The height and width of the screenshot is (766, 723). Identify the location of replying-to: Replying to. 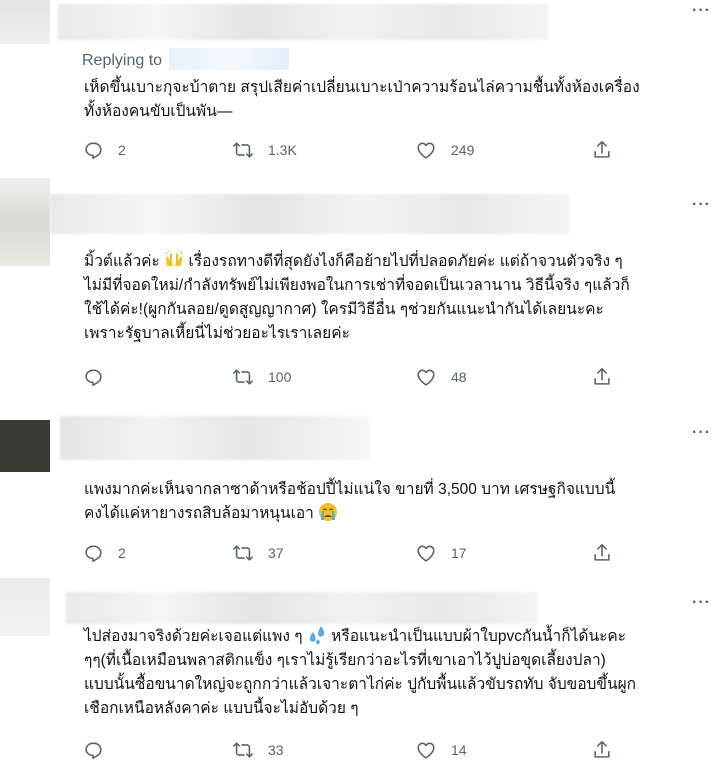
(185, 59).